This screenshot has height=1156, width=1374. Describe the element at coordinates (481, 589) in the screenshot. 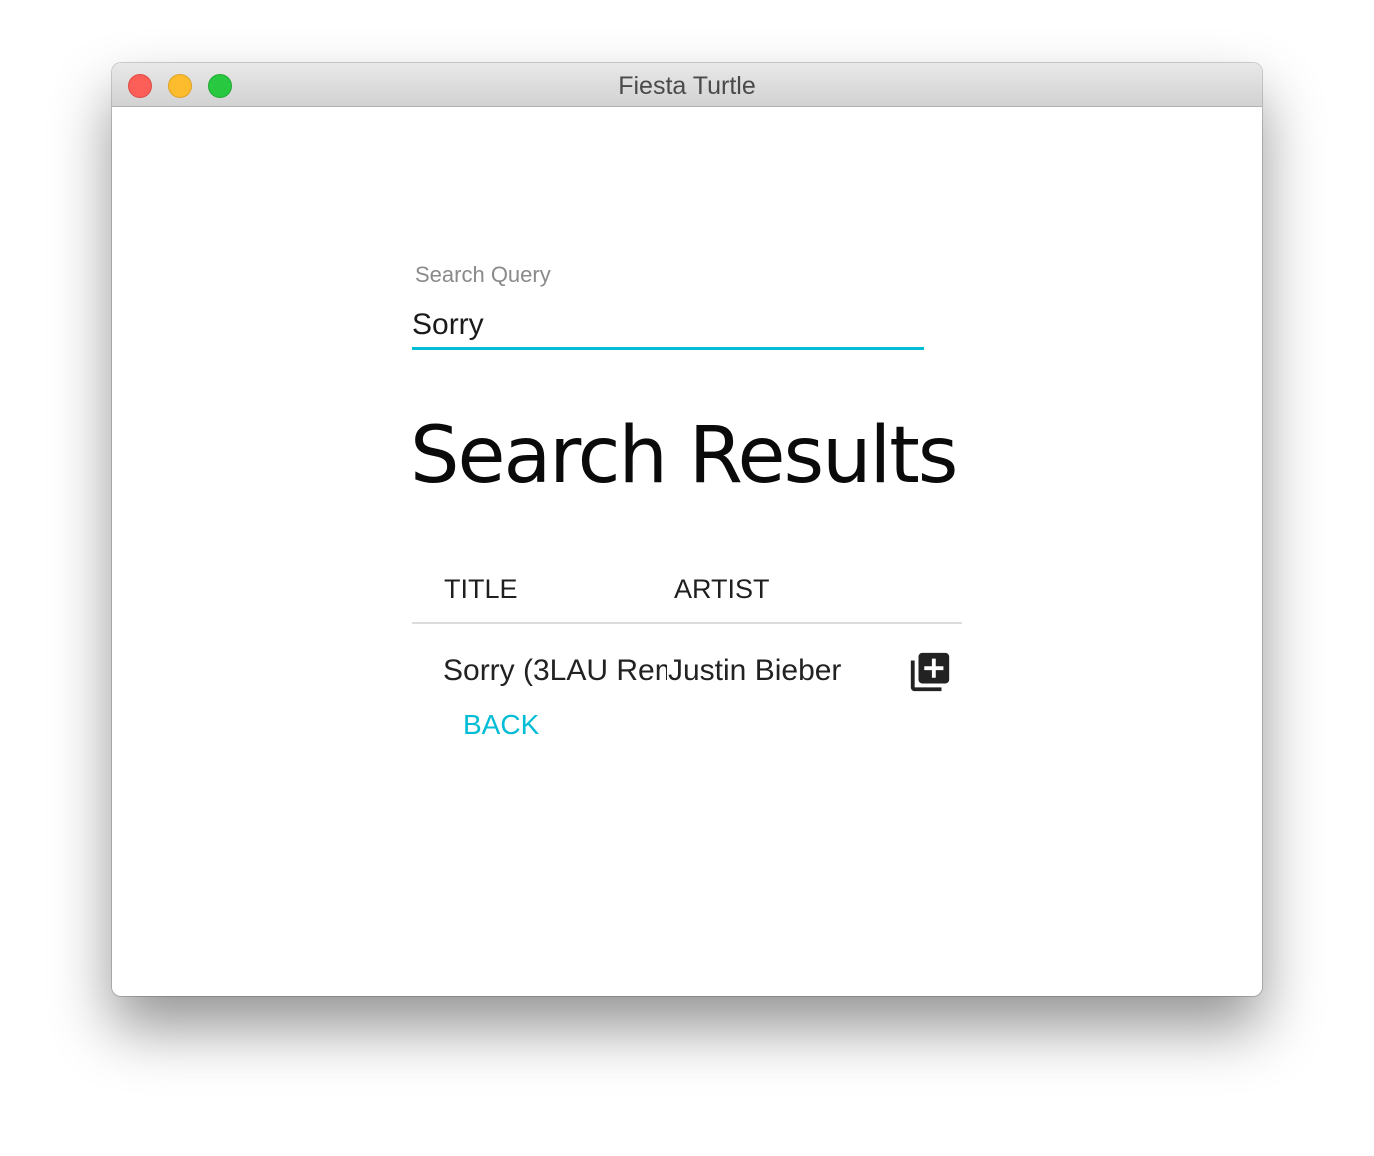

I see `column-header-title: TITLE` at that location.